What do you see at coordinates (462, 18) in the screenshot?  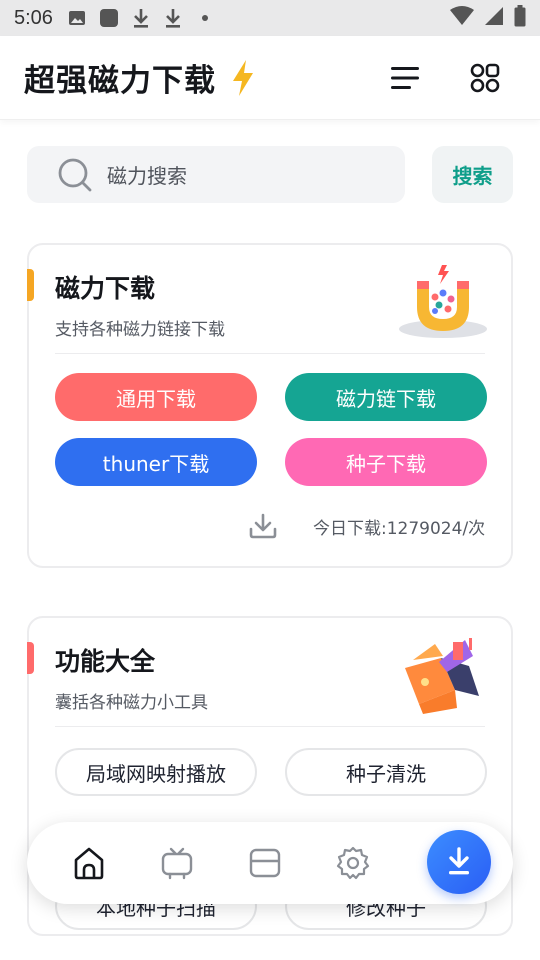 I see `wifi-icon` at bounding box center [462, 18].